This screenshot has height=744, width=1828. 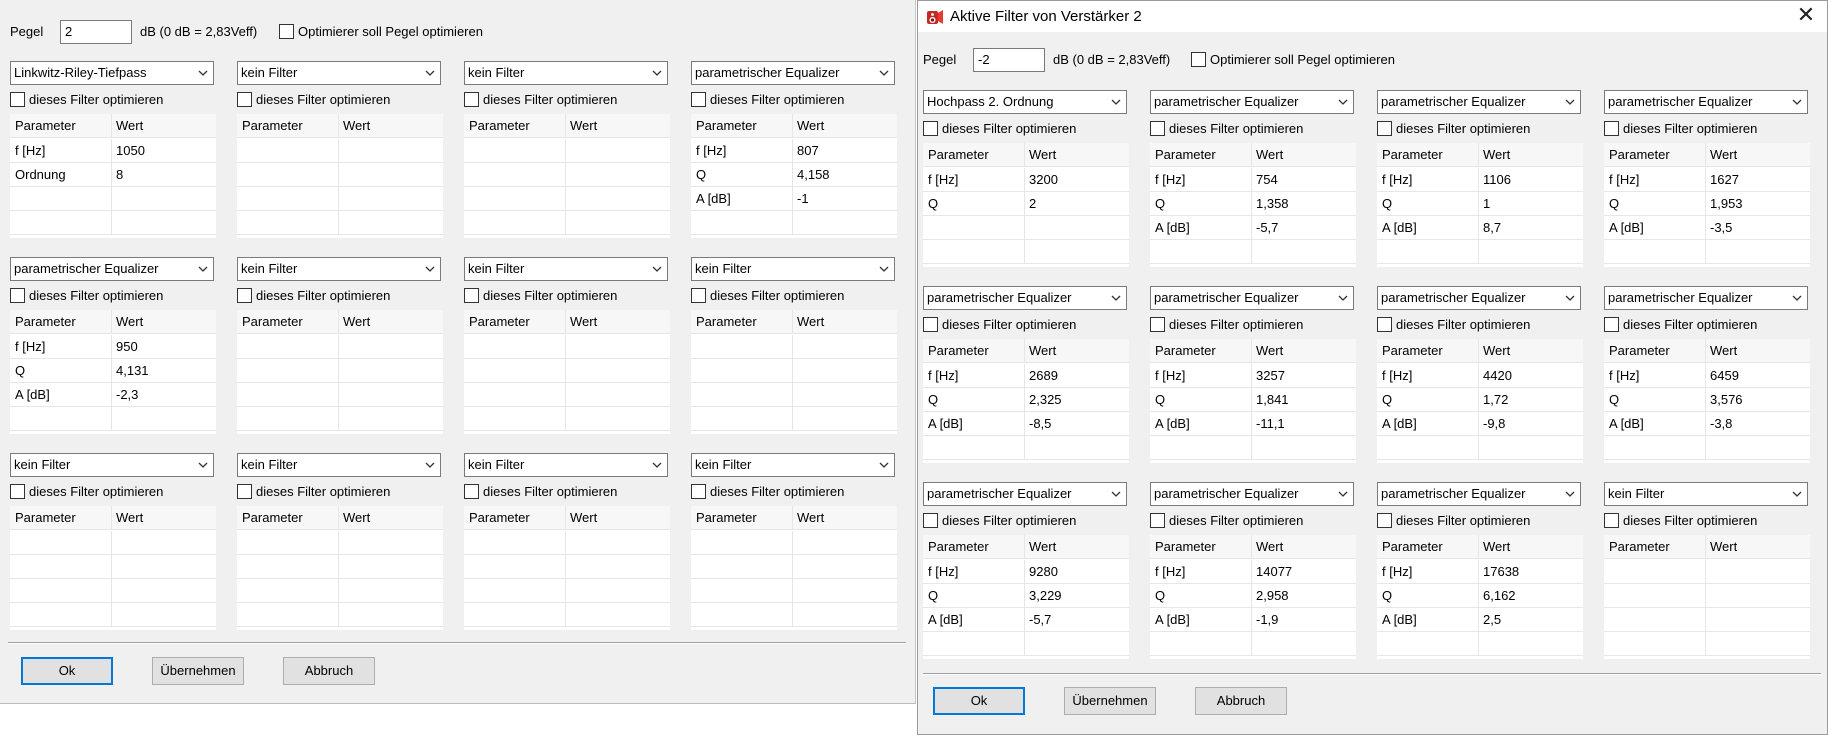 I want to click on value-cell: 2689, so click(x=1077, y=376).